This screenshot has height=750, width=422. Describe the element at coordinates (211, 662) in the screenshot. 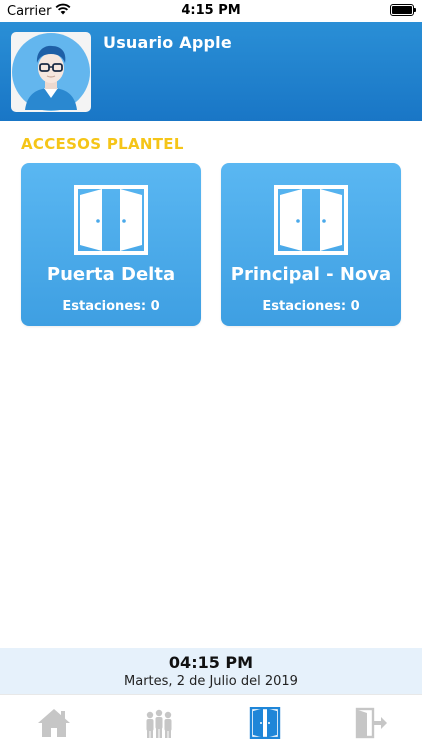

I see `clock-time: 04:15 PM` at that location.